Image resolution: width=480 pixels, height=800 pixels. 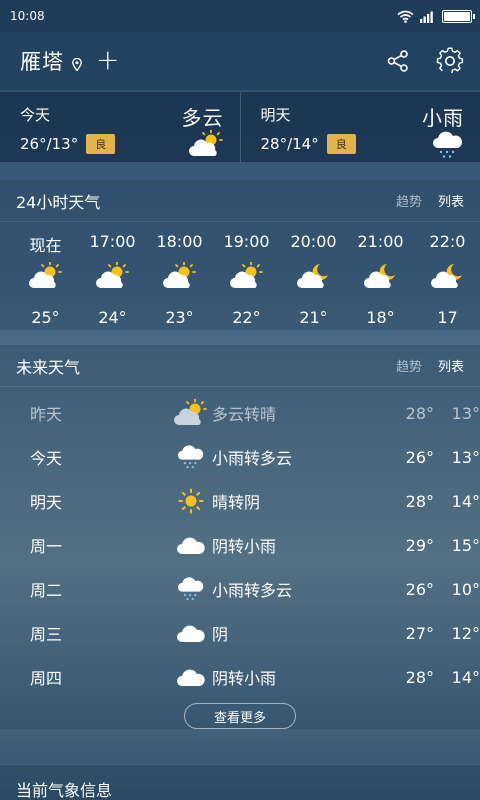 What do you see at coordinates (240, 16) in the screenshot?
I see `status-bar: 10:08` at bounding box center [240, 16].